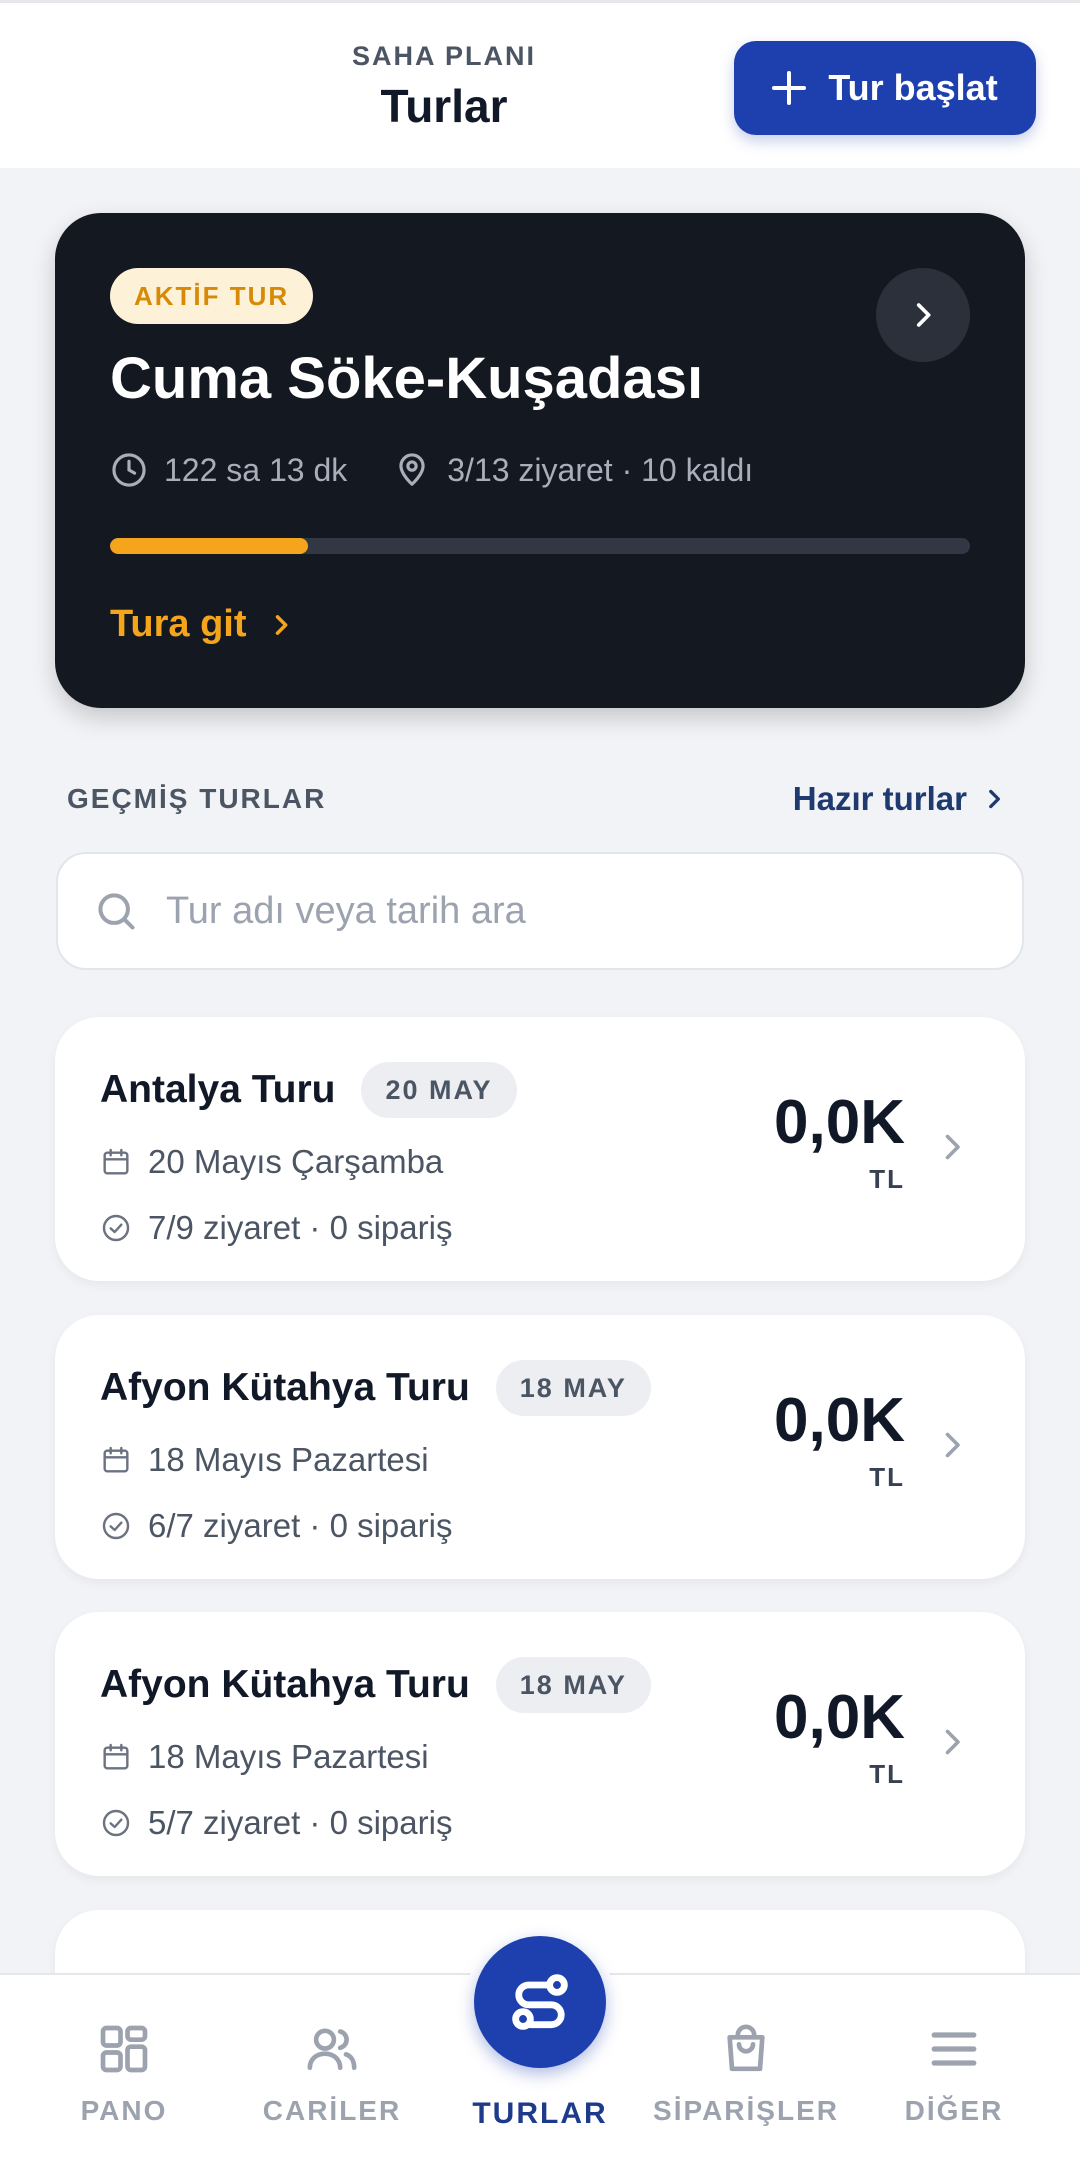 The height and width of the screenshot is (2183, 1080). Describe the element at coordinates (256, 469) in the screenshot. I see `duration-text: 122 sa 13 dk` at that location.